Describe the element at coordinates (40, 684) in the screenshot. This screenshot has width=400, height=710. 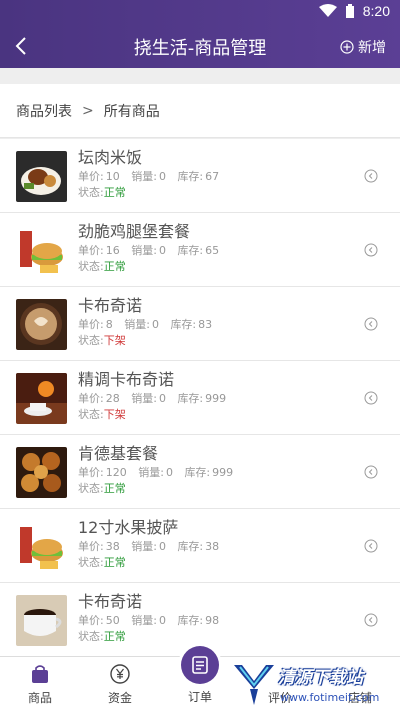
I see `tab-goods: 商品` at that location.